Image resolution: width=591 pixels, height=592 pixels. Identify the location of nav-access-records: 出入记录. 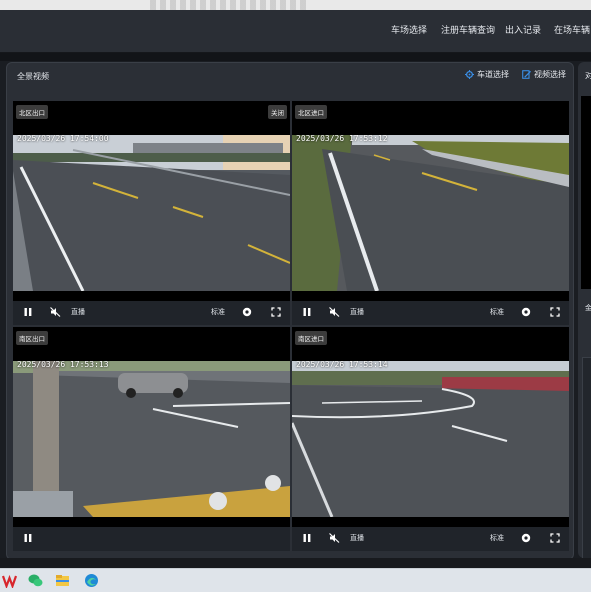
(523, 31).